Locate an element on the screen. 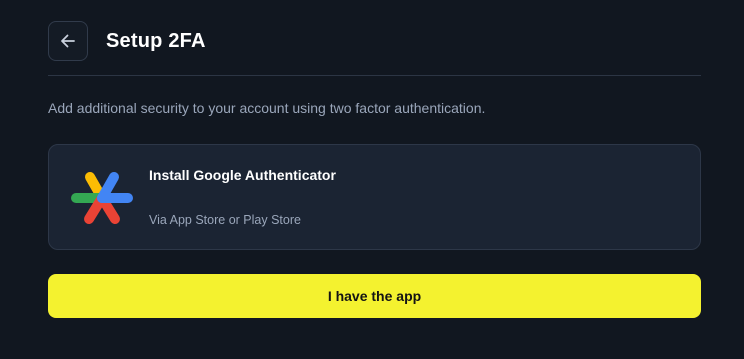  card-subtitle: Via App Store or Play Store is located at coordinates (225, 220).